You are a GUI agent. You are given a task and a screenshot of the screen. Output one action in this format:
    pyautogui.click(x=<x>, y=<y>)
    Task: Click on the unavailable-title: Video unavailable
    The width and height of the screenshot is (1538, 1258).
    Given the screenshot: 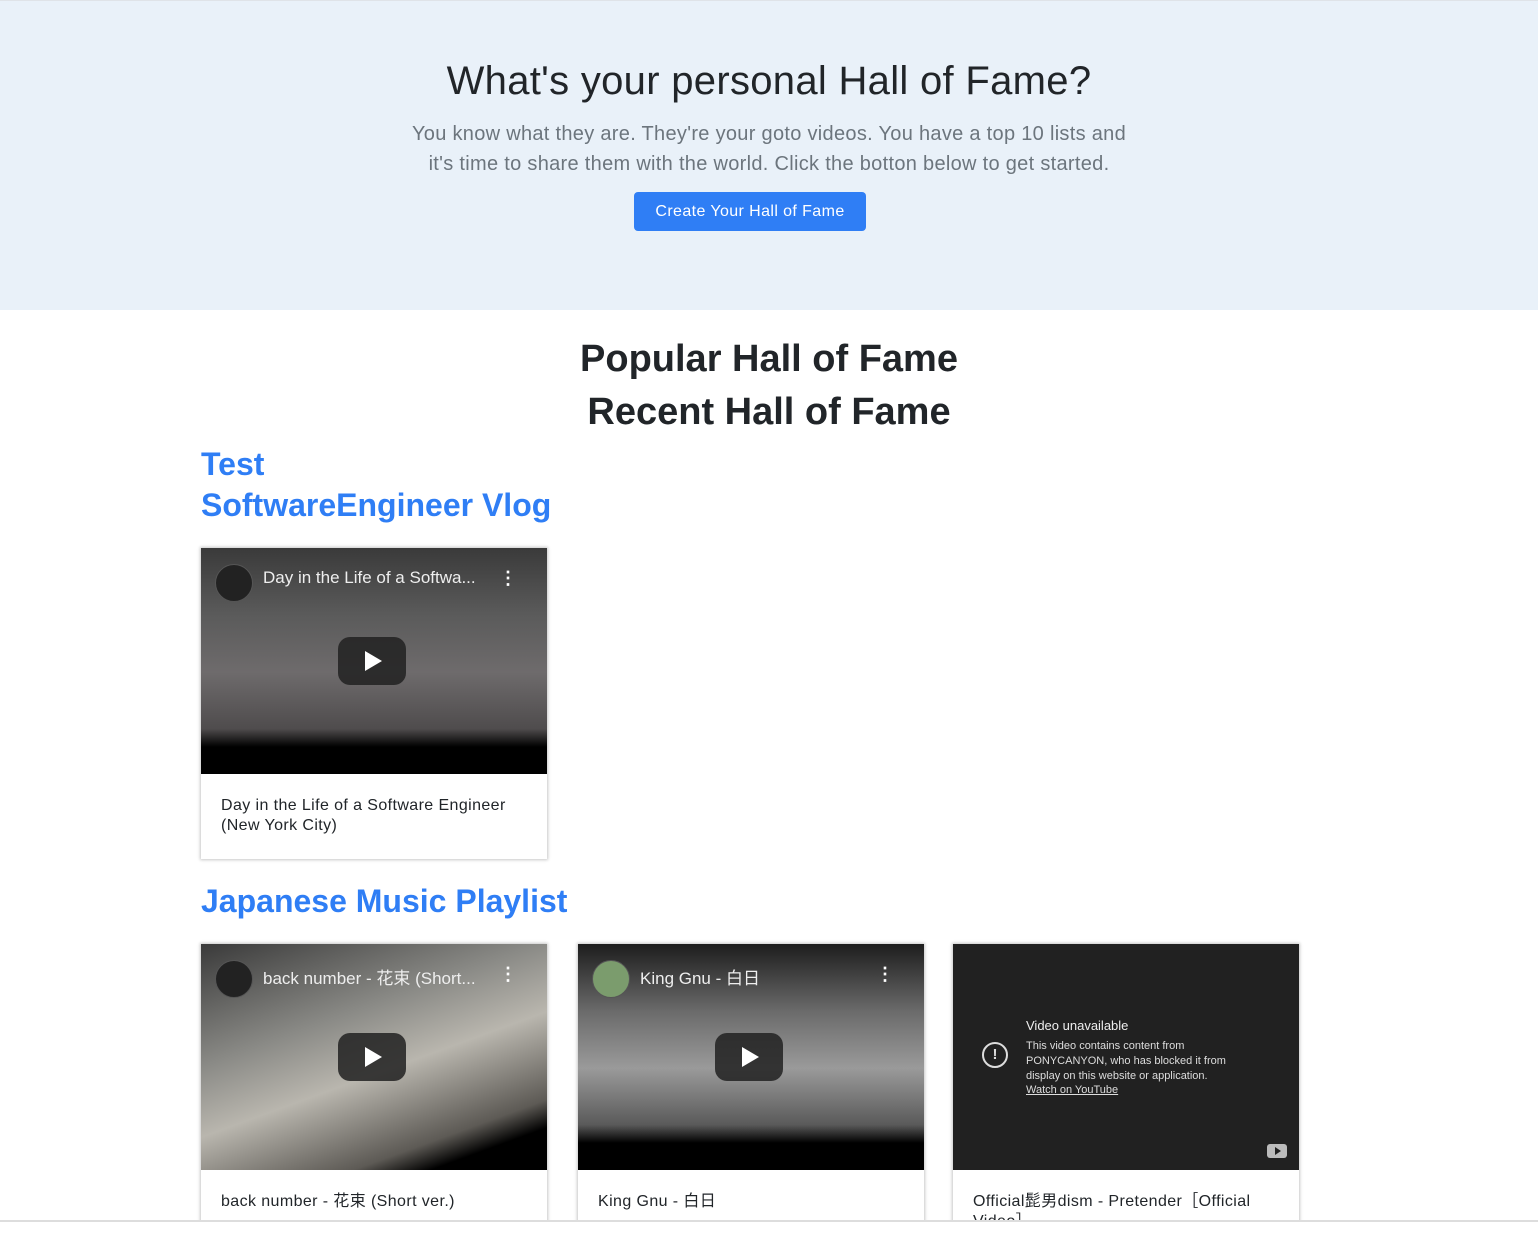 What is the action you would take?
    pyautogui.click(x=1077, y=1025)
    